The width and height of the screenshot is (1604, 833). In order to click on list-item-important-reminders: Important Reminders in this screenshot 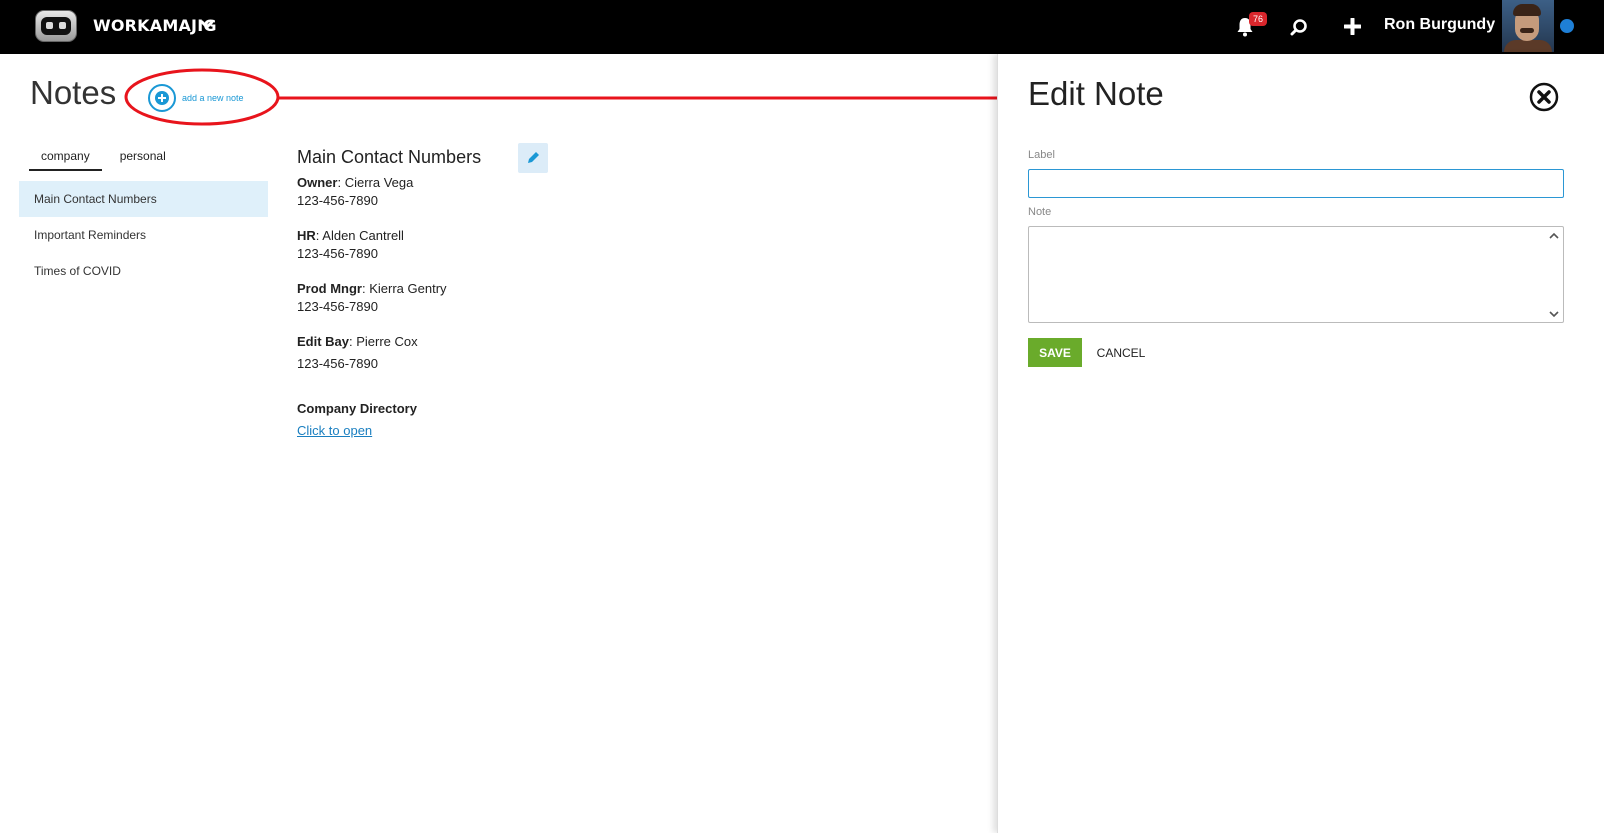, I will do `click(143, 235)`.